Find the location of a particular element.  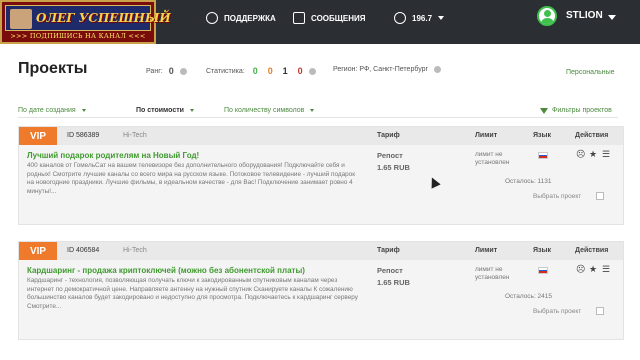

support-link: ПОДДЕРЖКА is located at coordinates (241, 18).